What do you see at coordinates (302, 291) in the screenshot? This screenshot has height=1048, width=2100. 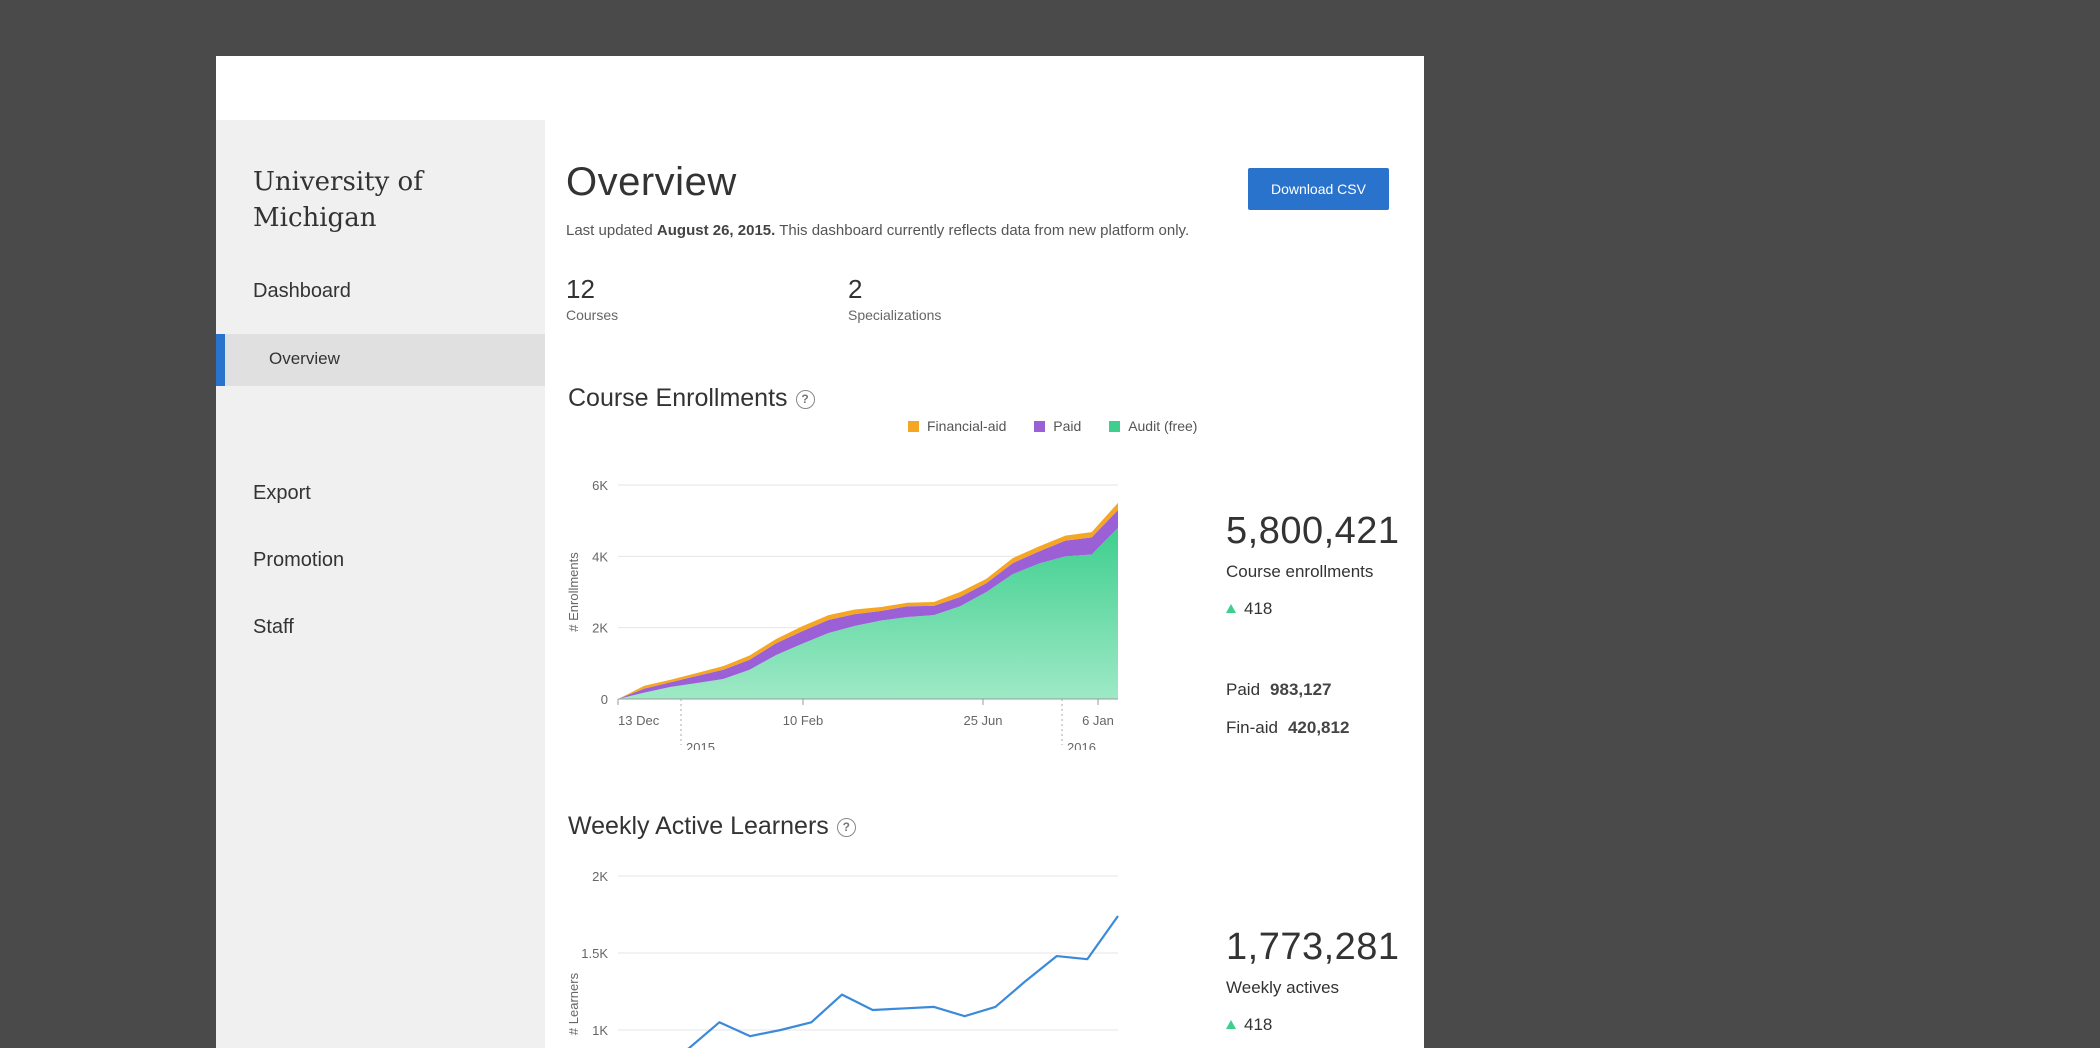 I see `nav-dashboard: Dashboard` at bounding box center [302, 291].